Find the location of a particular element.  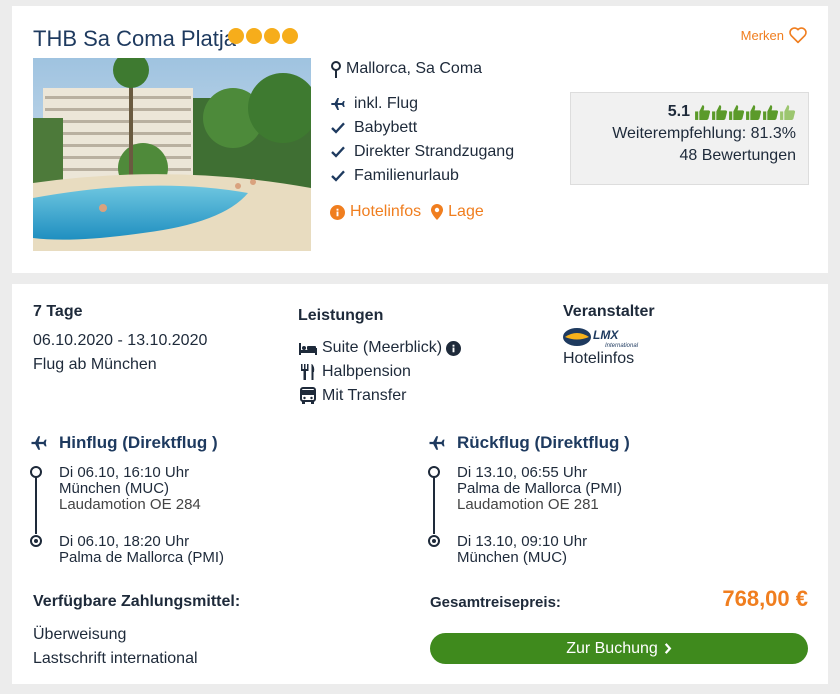

duration: 7 Tage is located at coordinates (58, 311).